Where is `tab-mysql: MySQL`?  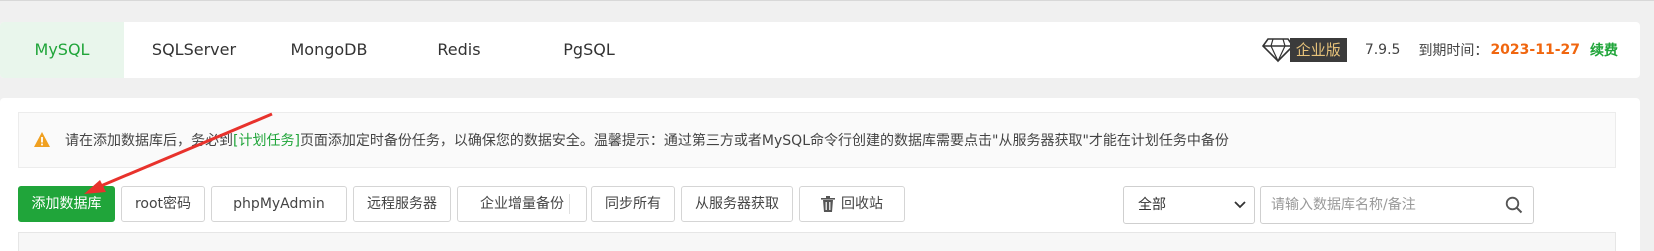
tab-mysql: MySQL is located at coordinates (62, 50).